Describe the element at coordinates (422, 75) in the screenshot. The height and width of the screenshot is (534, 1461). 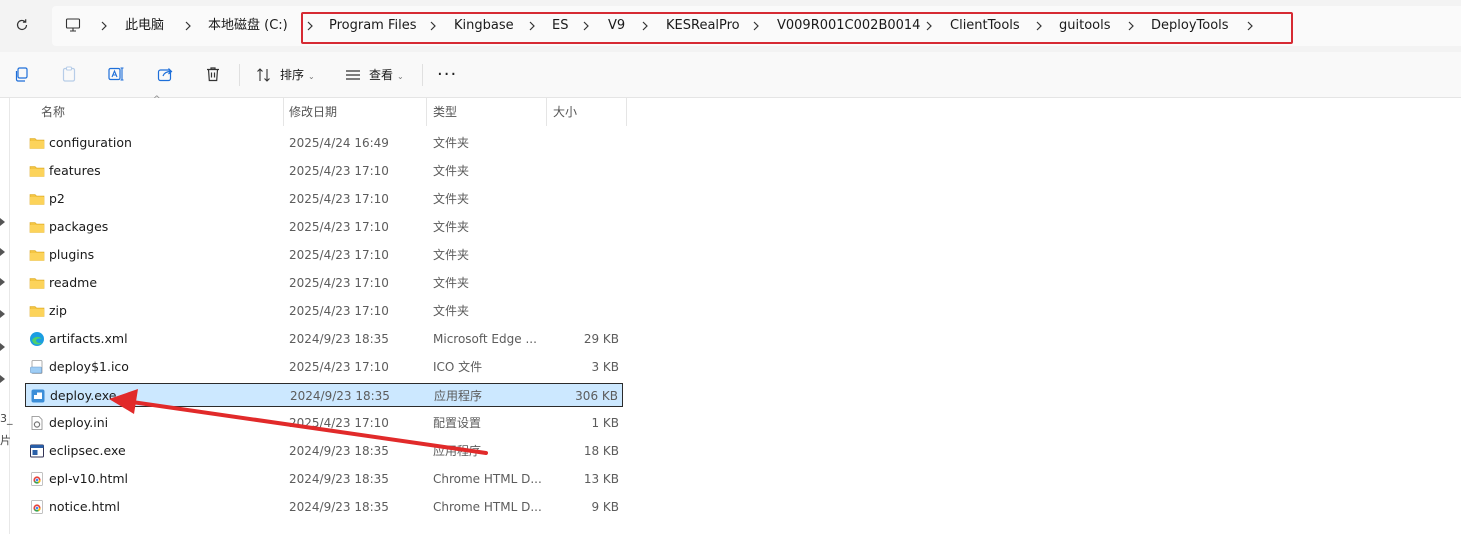
I see `toolbar-divider` at that location.